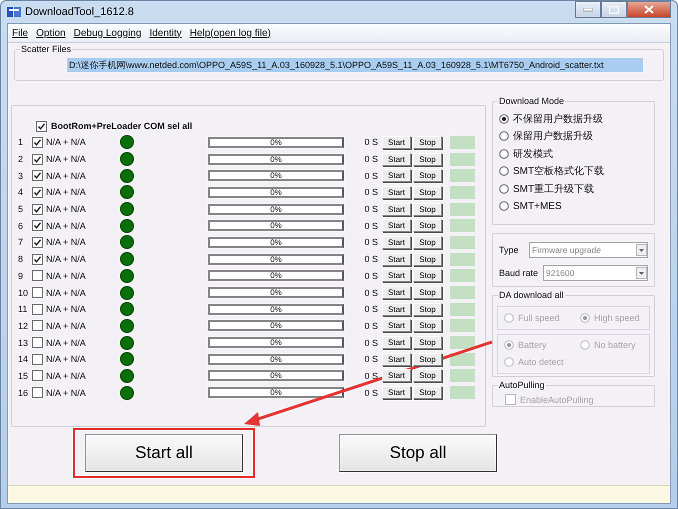 This screenshot has width=678, height=509. Describe the element at coordinates (588, 250) in the screenshot. I see `type-dropdown: Firmware upgrade` at that location.